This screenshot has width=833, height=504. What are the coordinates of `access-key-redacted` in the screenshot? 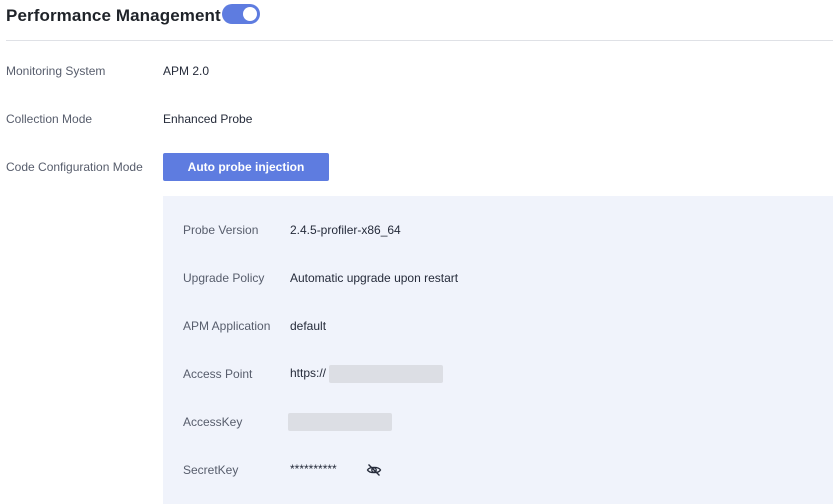 It's located at (340, 422).